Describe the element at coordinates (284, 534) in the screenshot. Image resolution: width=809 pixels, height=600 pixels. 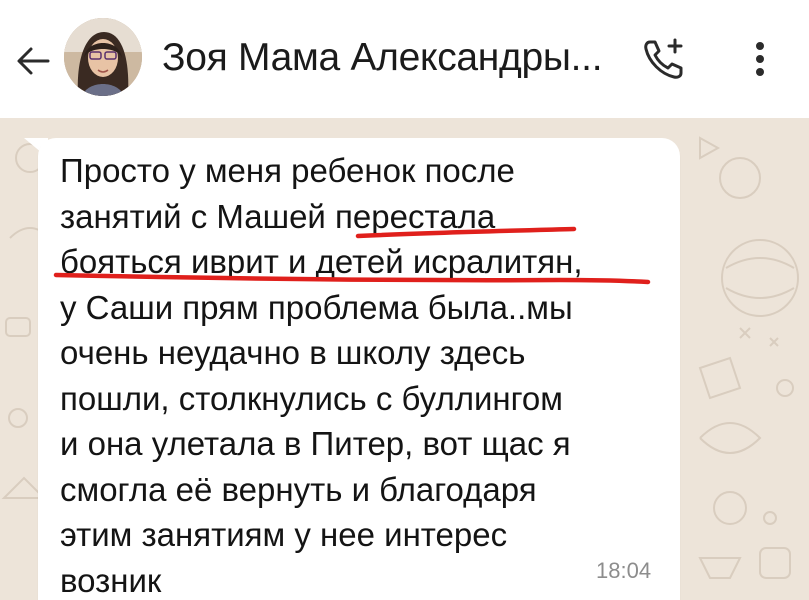
I see `message-line: этим занятиям у нее интерес` at that location.